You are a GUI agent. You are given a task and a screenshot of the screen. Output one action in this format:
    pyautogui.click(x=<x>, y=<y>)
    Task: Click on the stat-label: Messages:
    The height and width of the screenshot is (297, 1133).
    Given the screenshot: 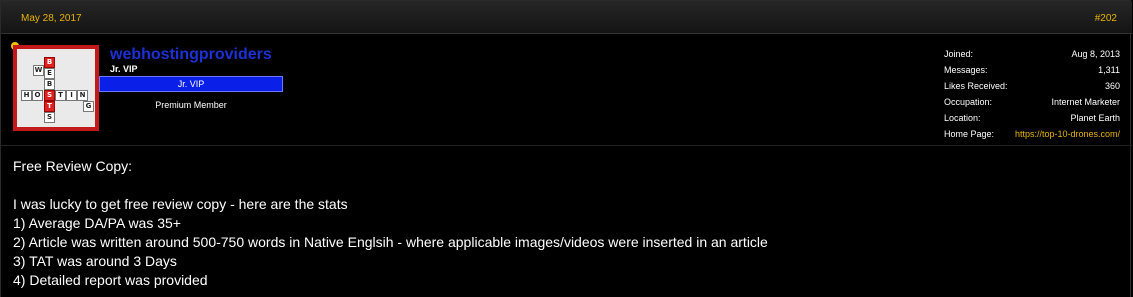 What is the action you would take?
    pyautogui.click(x=966, y=70)
    